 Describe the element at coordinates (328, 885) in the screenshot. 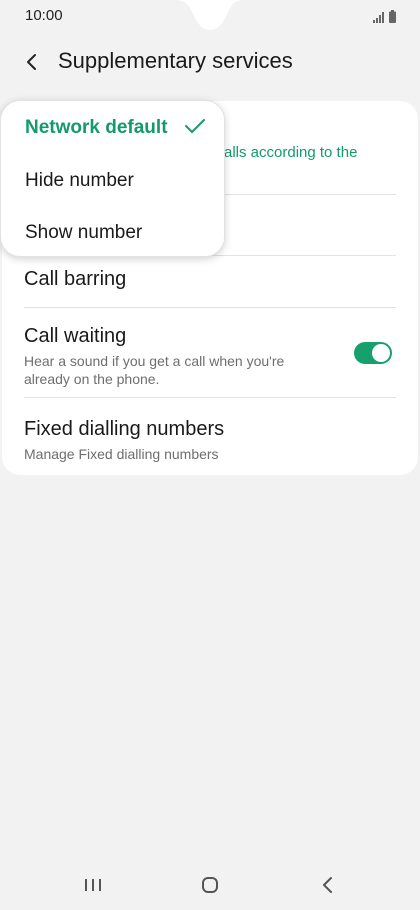

I see `back-nav-icon` at that location.